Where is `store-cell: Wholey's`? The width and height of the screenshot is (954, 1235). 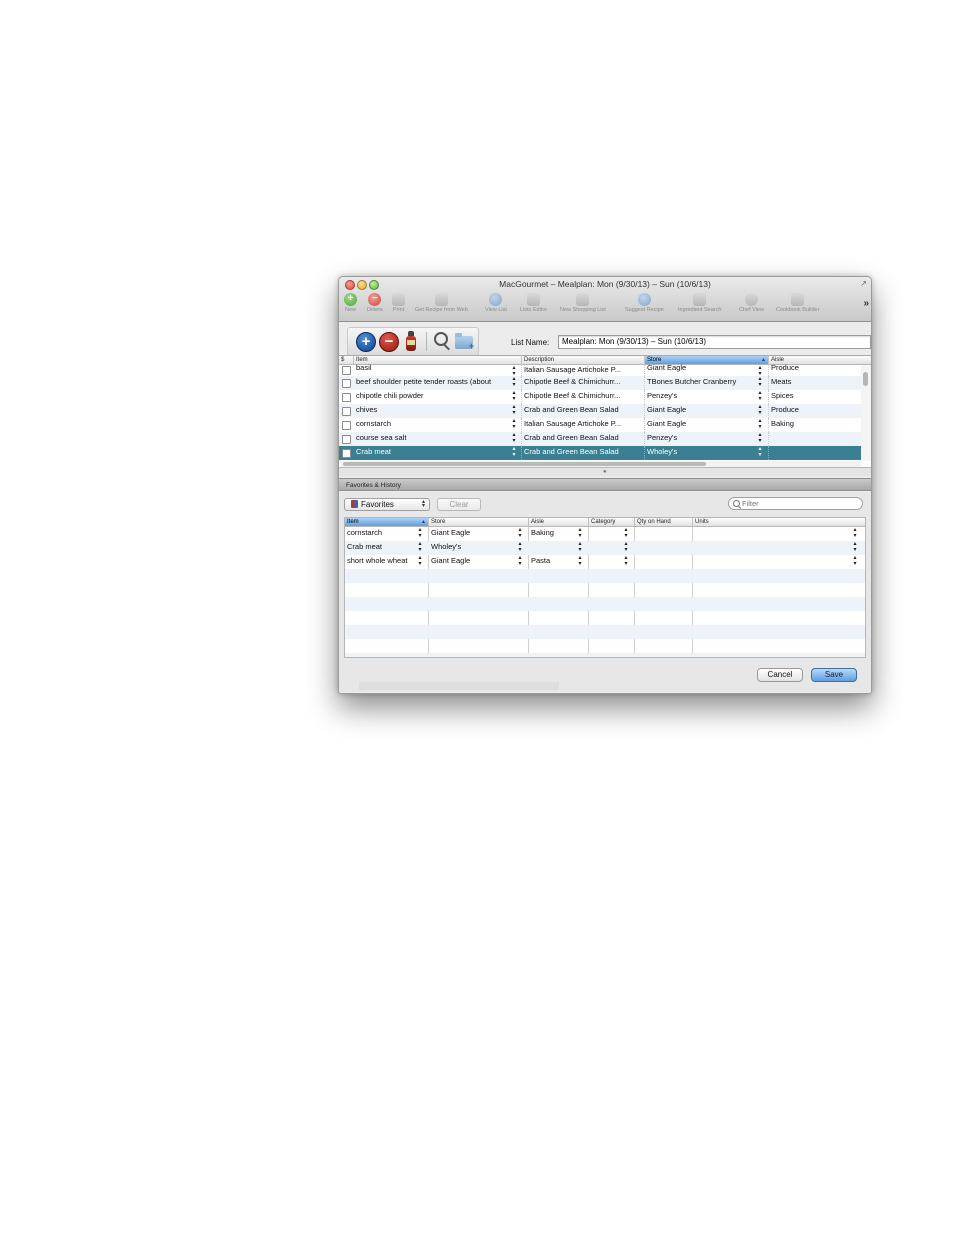 store-cell: Wholey's is located at coordinates (474, 548).